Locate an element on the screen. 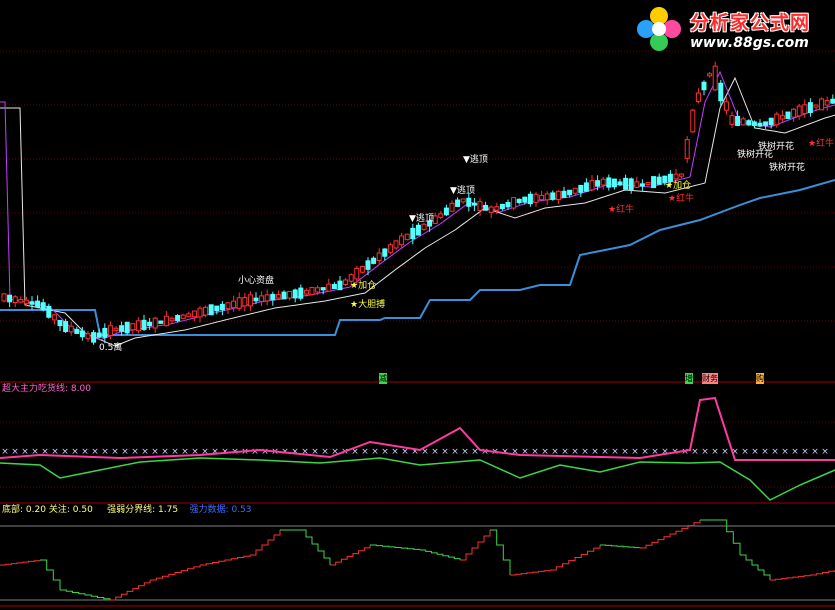 The height and width of the screenshot is (610, 835). green-line is located at coordinates (417, 479).